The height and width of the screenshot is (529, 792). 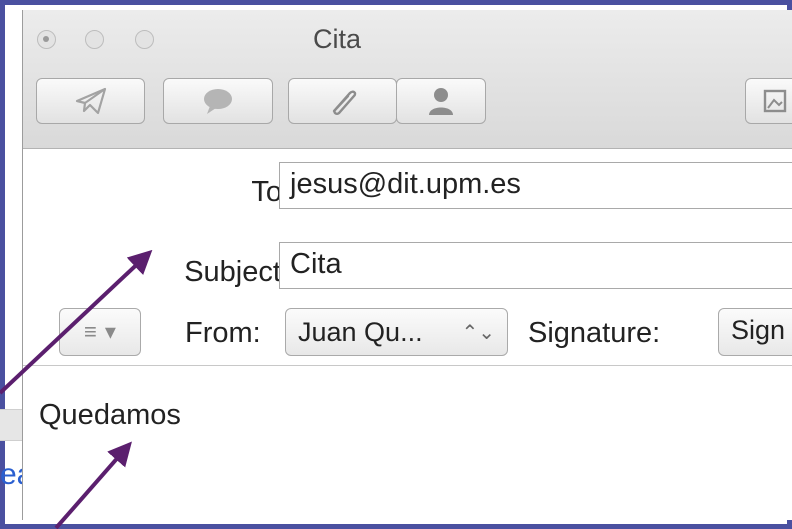 I want to click on body-divider, so click(x=407, y=365).